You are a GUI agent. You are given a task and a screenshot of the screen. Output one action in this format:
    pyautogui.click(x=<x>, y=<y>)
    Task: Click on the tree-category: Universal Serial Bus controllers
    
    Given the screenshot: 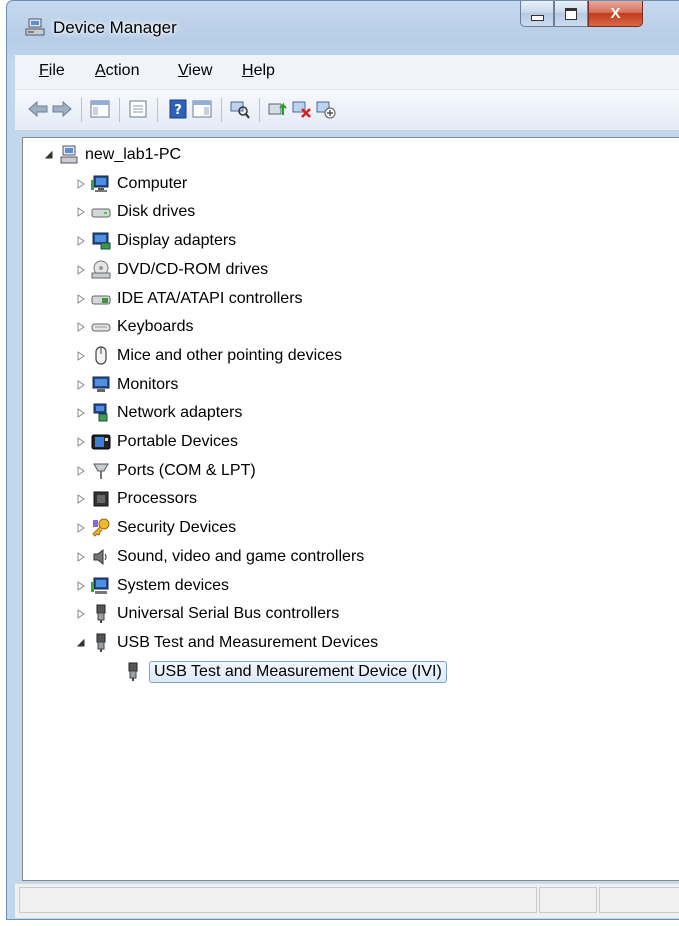 What is the action you would take?
    pyautogui.click(x=207, y=614)
    